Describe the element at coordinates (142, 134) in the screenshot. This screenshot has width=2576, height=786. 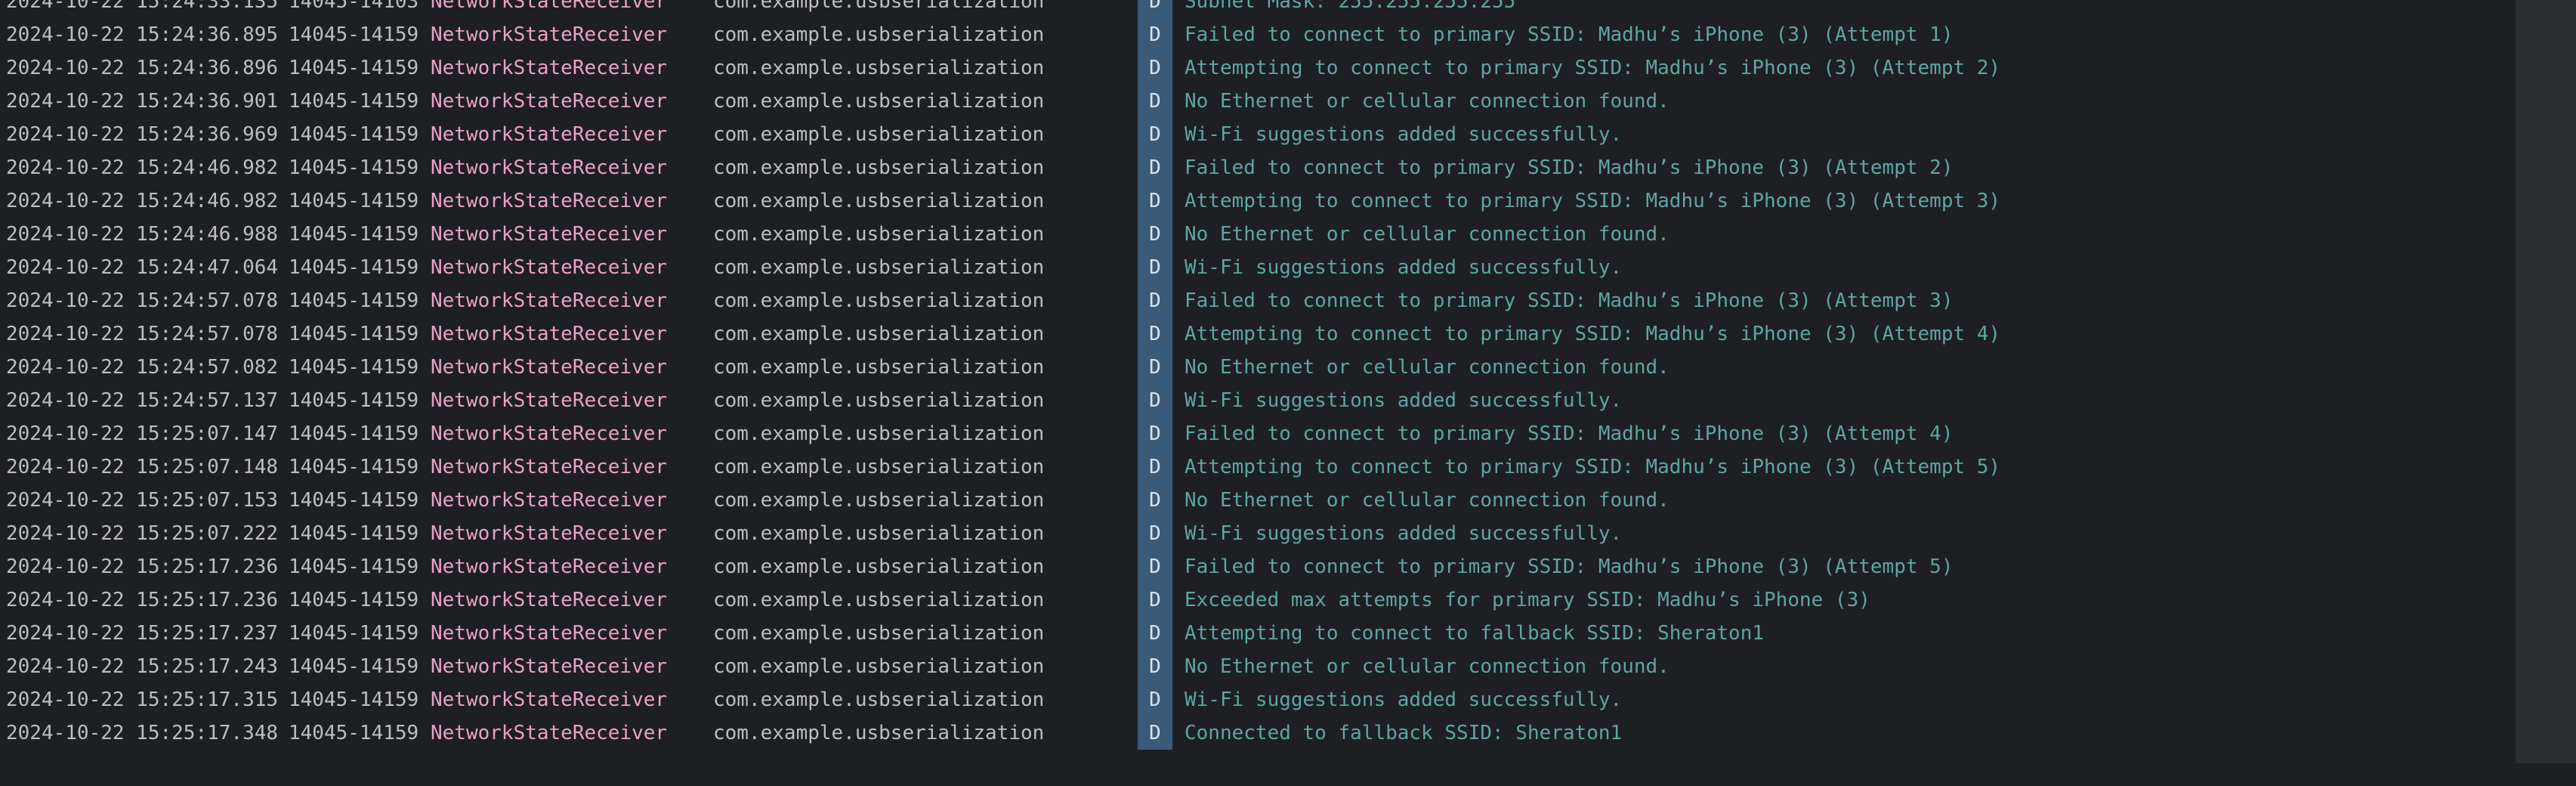
I see `timestamp: 2024-10-22 15:24:36.969` at that location.